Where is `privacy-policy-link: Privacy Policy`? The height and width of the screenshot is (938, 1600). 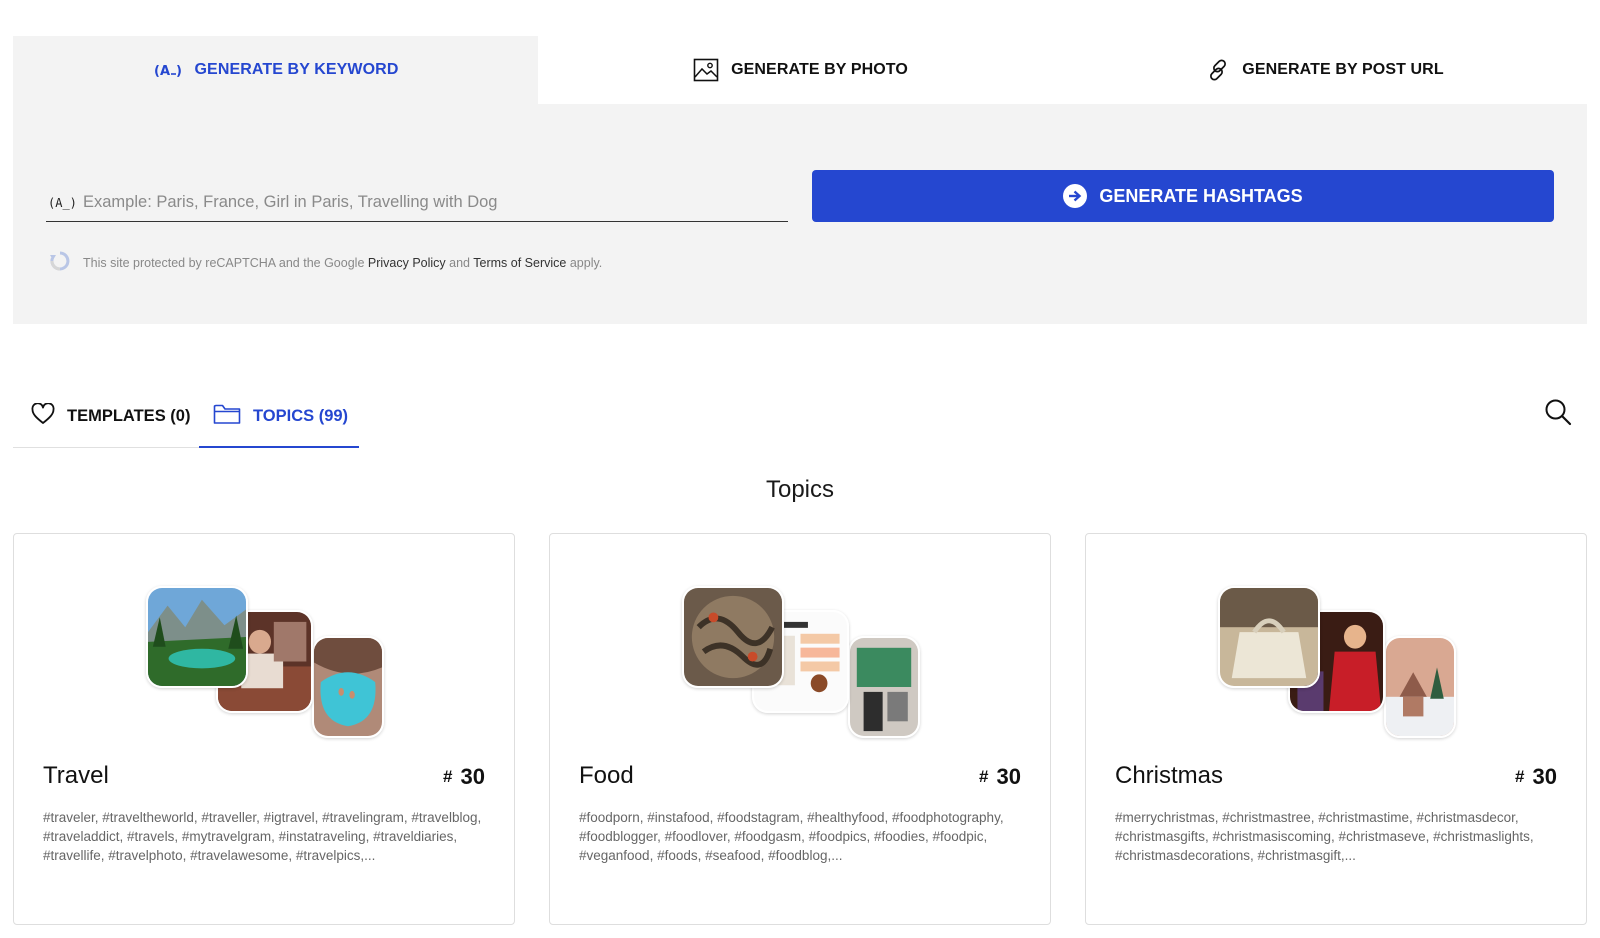 privacy-policy-link: Privacy Policy is located at coordinates (407, 263).